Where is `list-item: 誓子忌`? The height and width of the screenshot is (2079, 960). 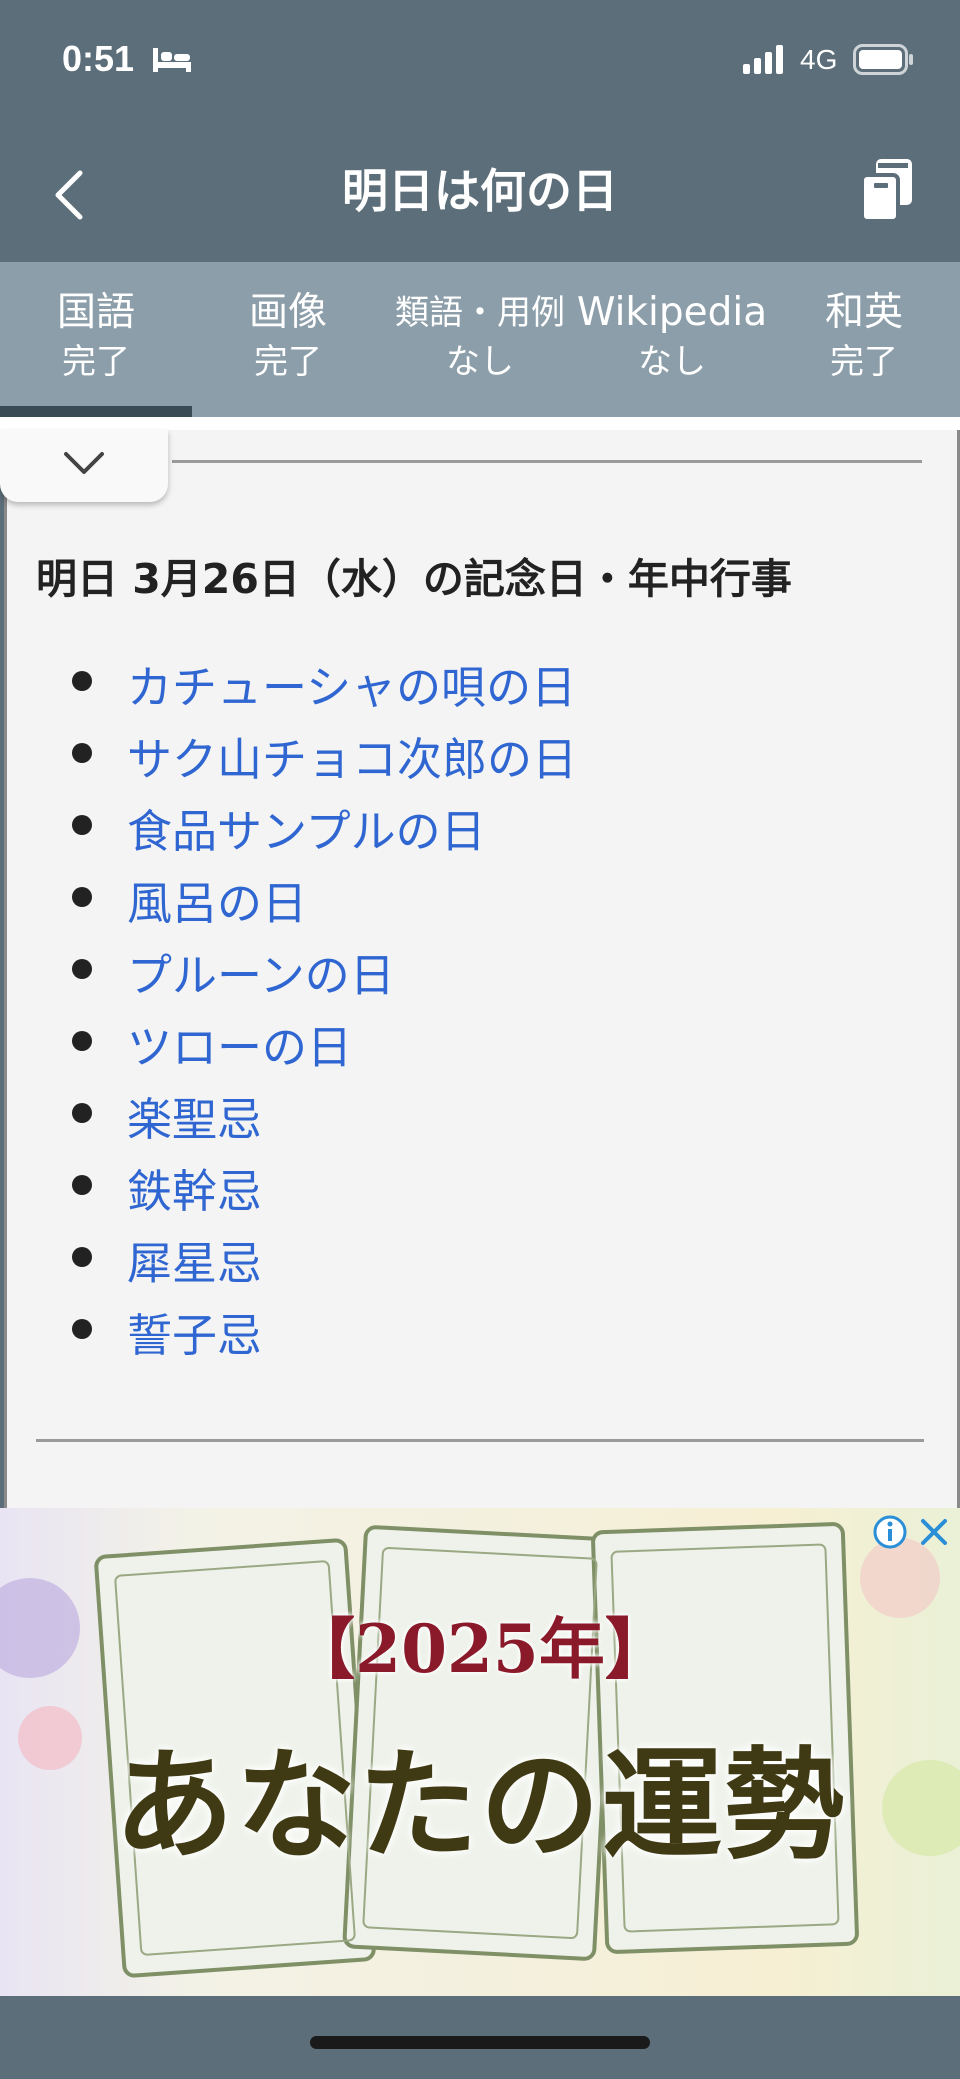
list-item: 誓子忌 is located at coordinates (470, 1329).